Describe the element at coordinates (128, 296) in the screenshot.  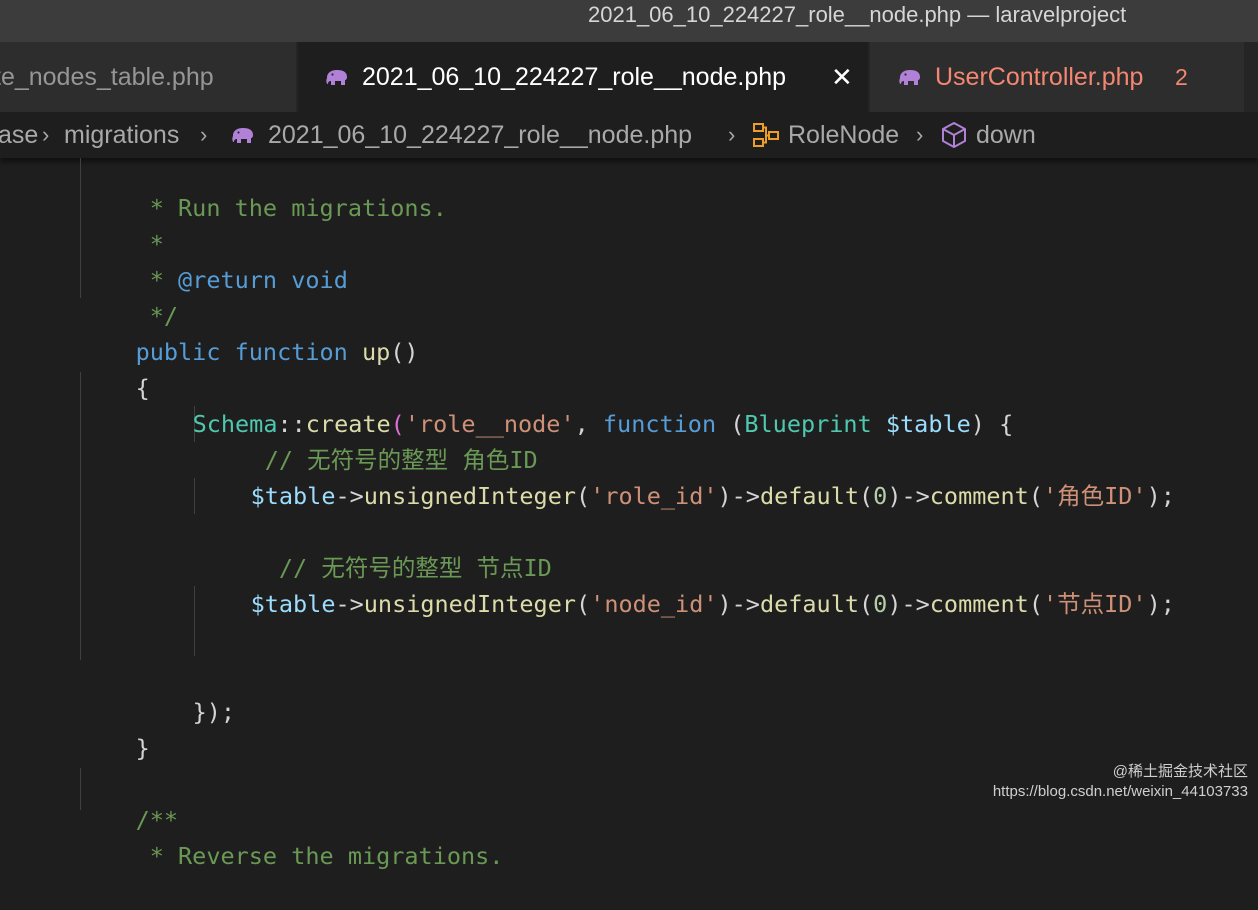
I see `code-line: */` at that location.